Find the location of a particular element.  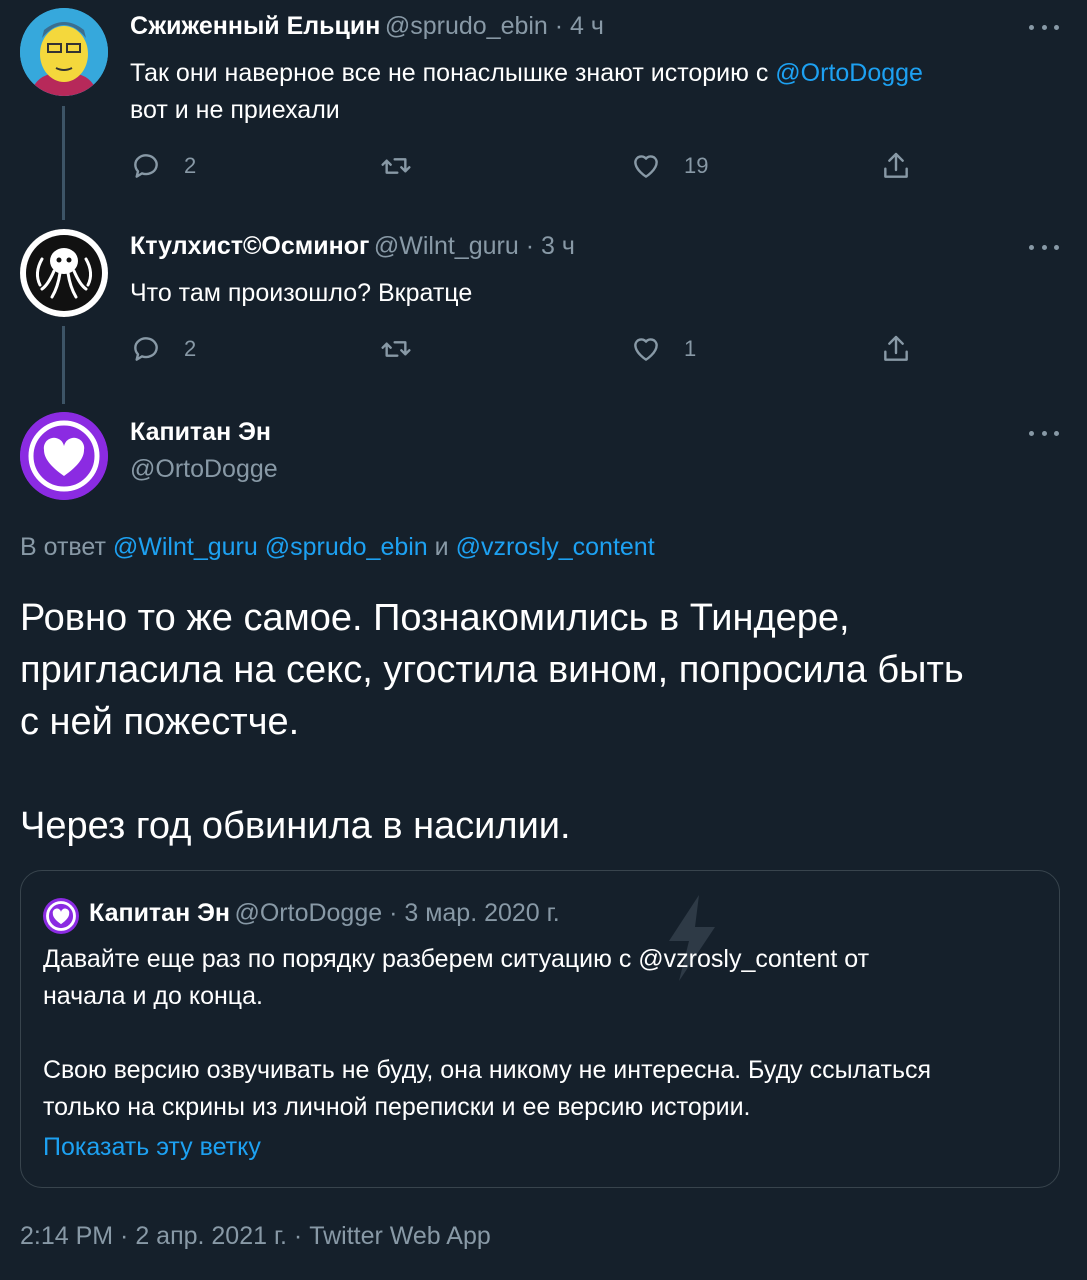

cthulhu-avatar-icon is located at coordinates (64, 273).